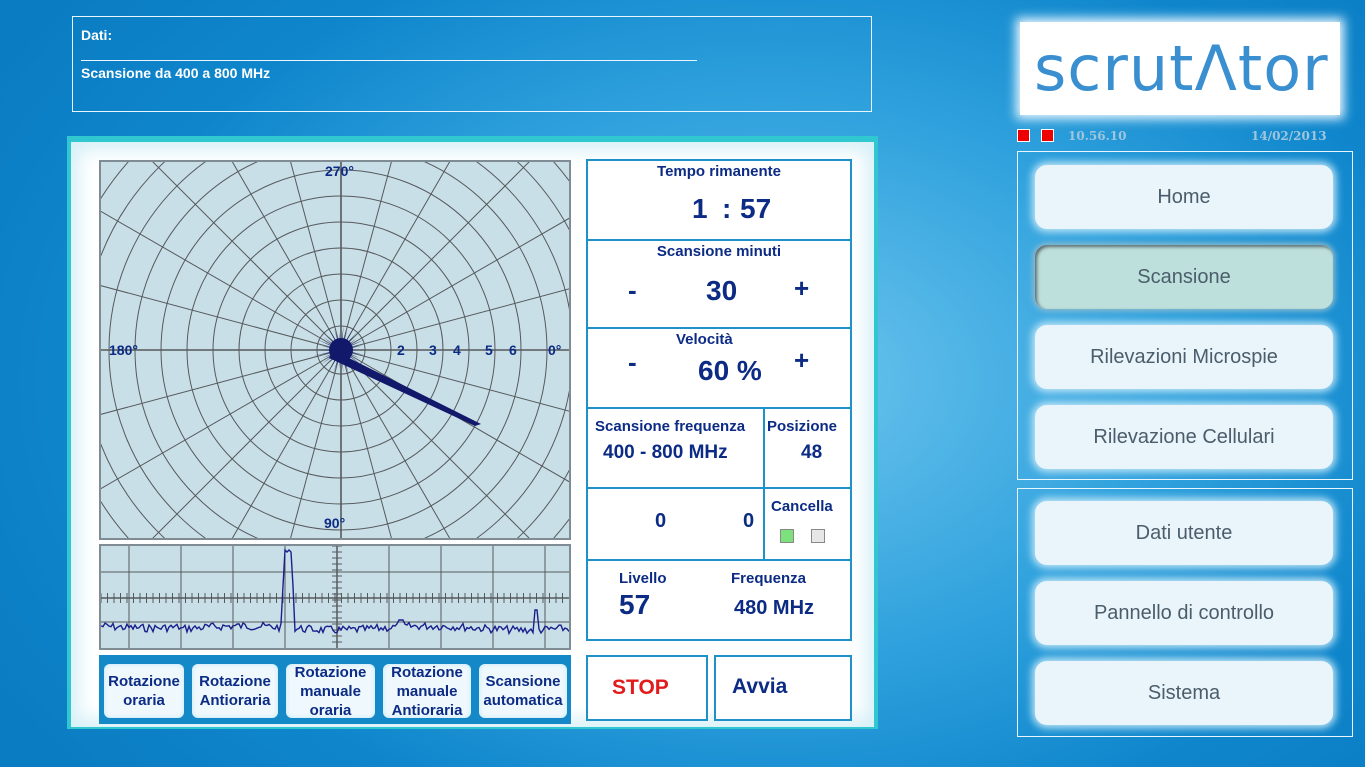 The image size is (1365, 767). I want to click on radar-label-top: 270°, so click(339, 171).